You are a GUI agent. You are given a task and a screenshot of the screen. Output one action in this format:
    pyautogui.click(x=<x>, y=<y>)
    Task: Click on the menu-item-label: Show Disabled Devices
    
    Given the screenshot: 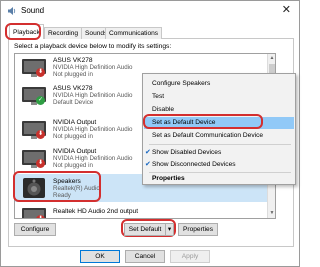 What is the action you would take?
    pyautogui.click(x=187, y=152)
    